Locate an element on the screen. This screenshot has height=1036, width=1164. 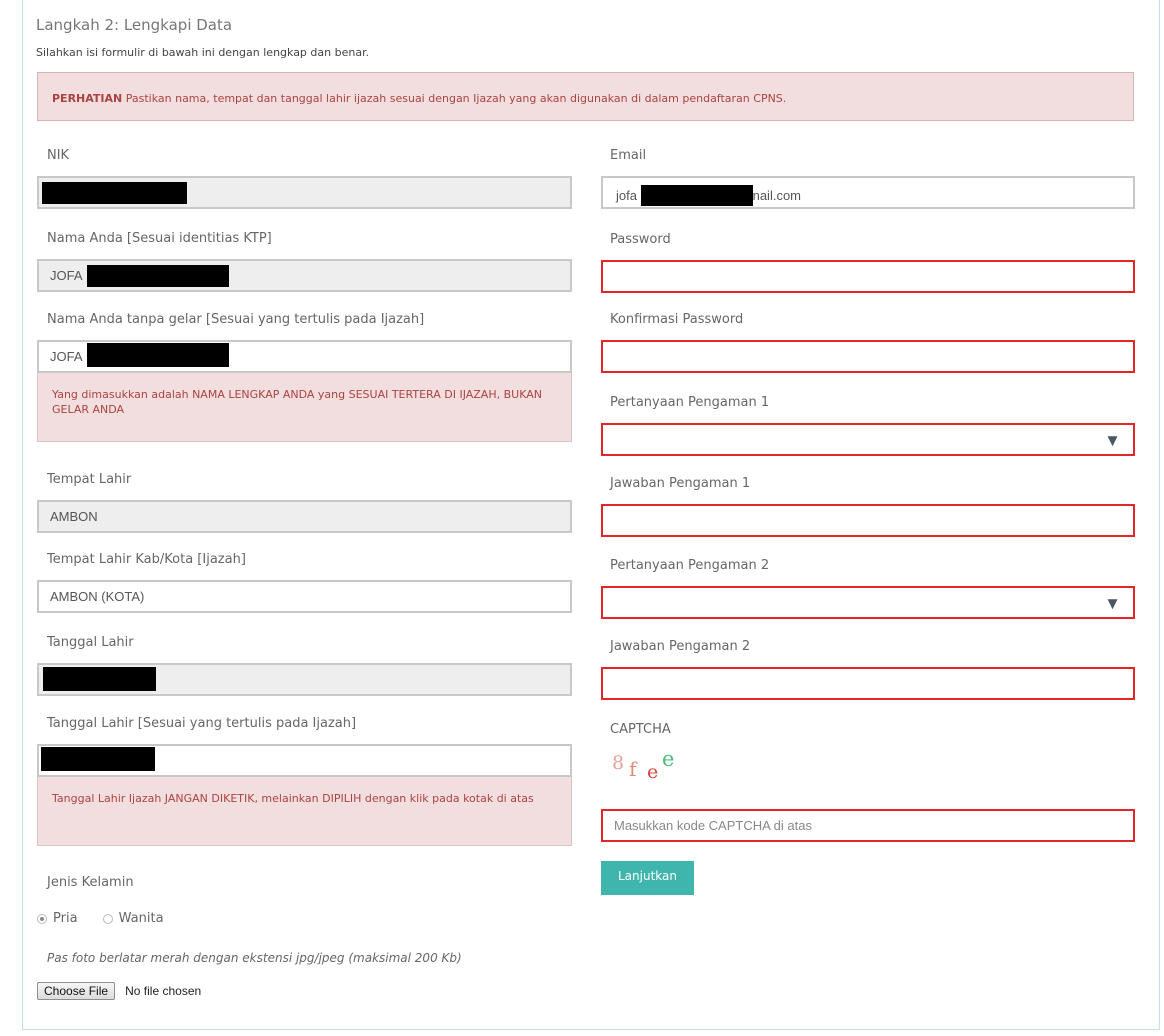
email-suffix: nail.com is located at coordinates (777, 195).